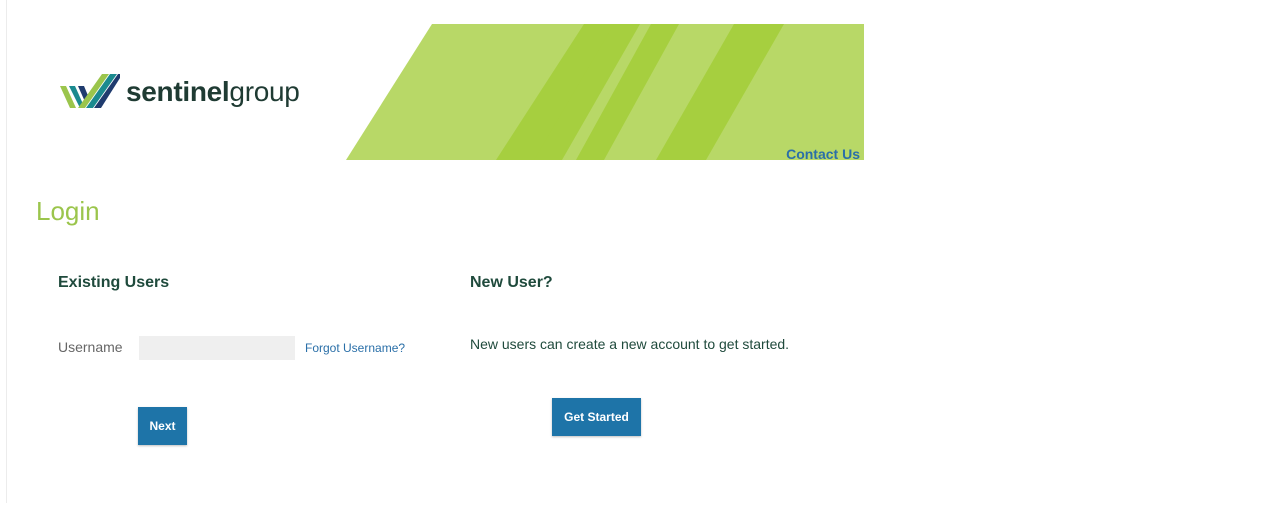 The image size is (1272, 531). I want to click on brand-name-bold: sentinel, so click(178, 91).